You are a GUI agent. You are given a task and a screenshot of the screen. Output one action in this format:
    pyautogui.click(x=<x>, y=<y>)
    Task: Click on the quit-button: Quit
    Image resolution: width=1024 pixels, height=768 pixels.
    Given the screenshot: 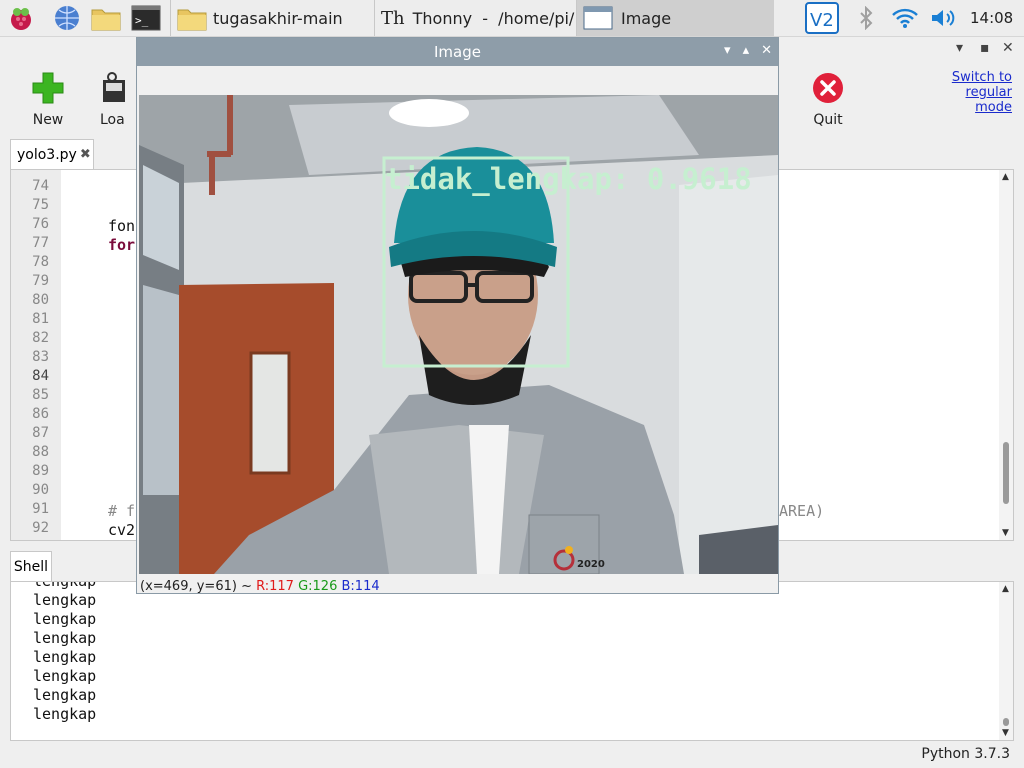 What is the action you would take?
    pyautogui.click(x=828, y=100)
    